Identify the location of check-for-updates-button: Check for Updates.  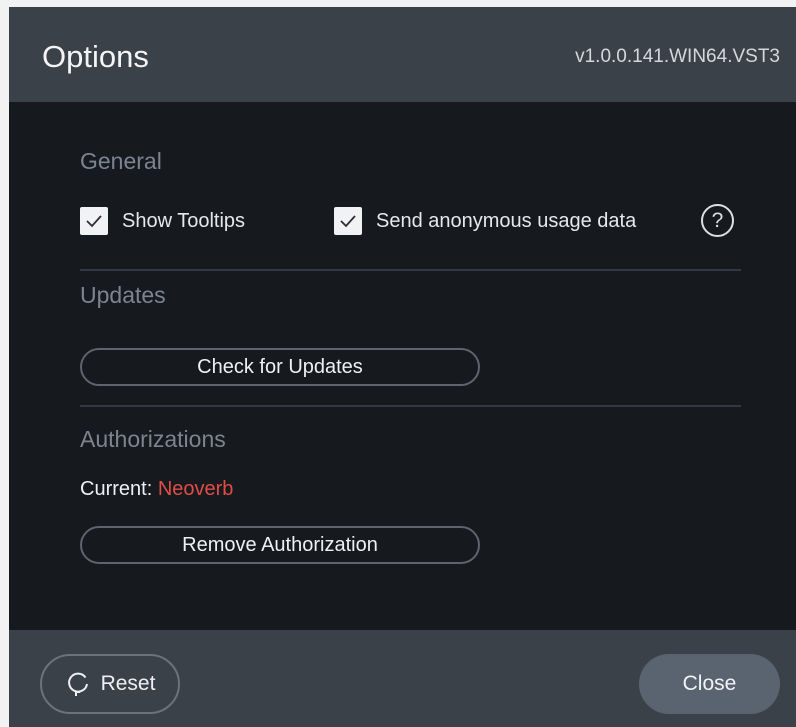
(280, 367).